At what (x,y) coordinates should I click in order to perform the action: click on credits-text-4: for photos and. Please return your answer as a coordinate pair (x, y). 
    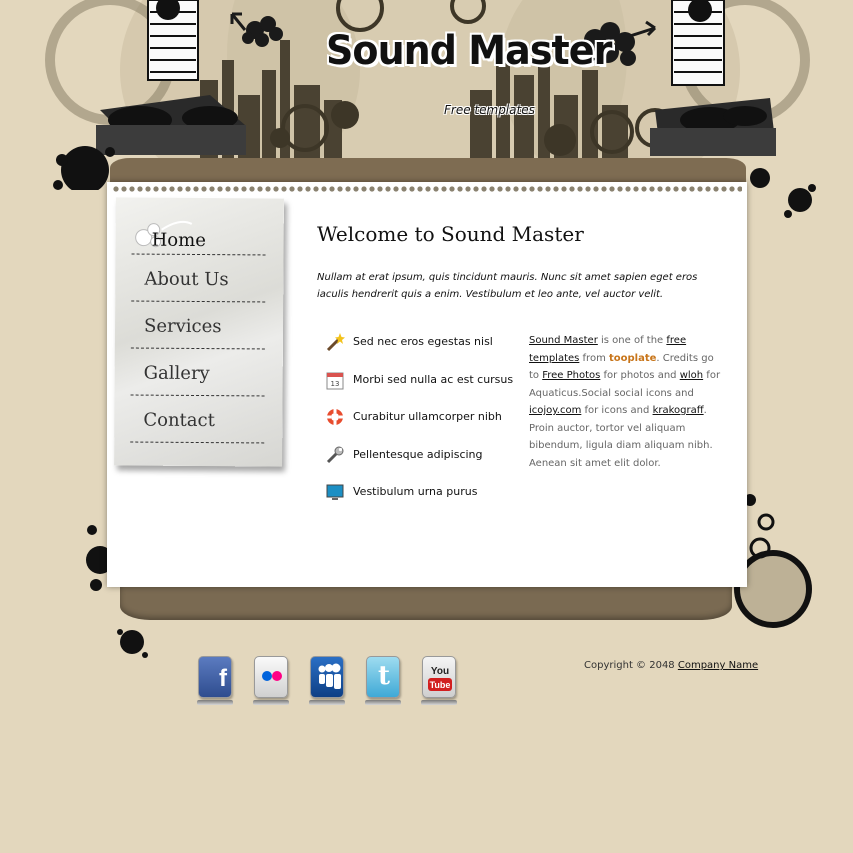
    Looking at the image, I should click on (640, 375).